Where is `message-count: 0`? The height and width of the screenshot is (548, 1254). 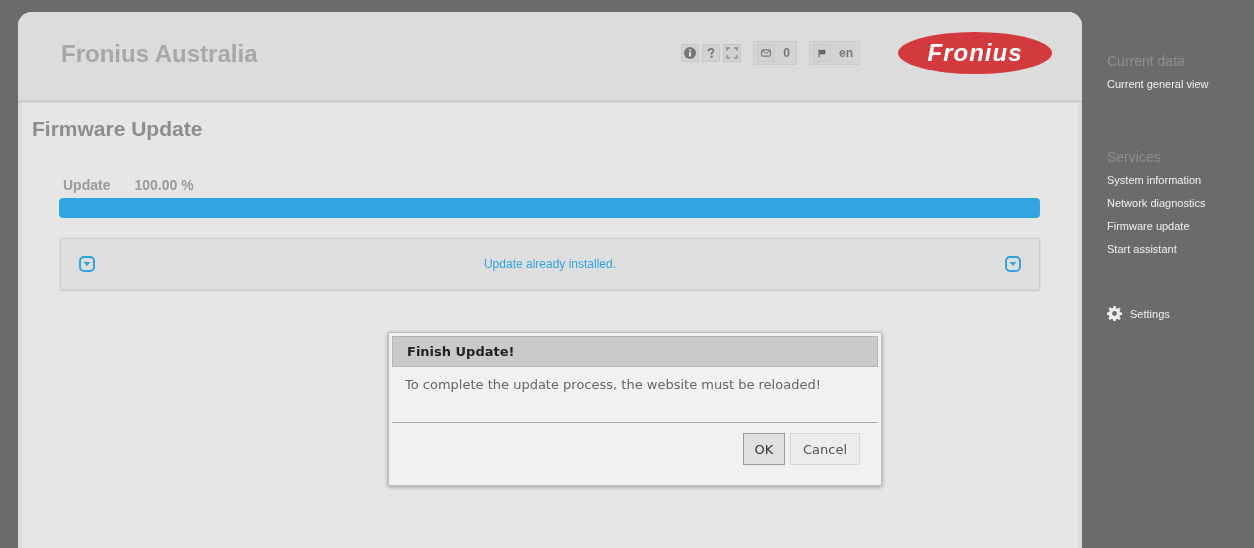 message-count: 0 is located at coordinates (786, 53).